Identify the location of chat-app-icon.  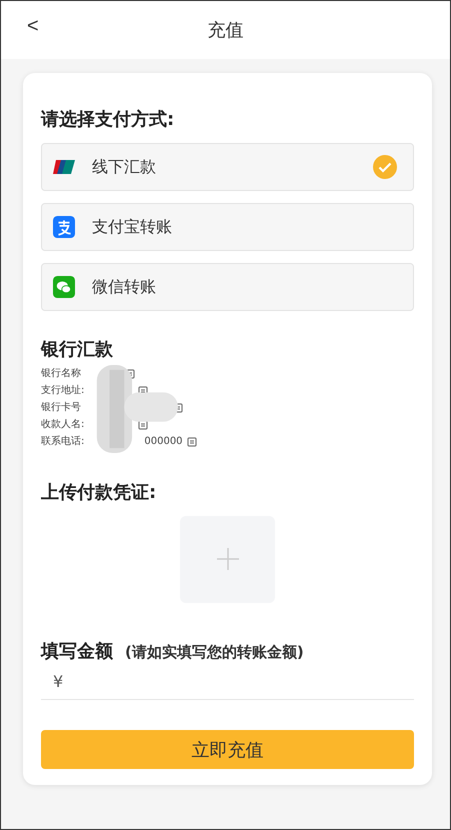
(64, 287).